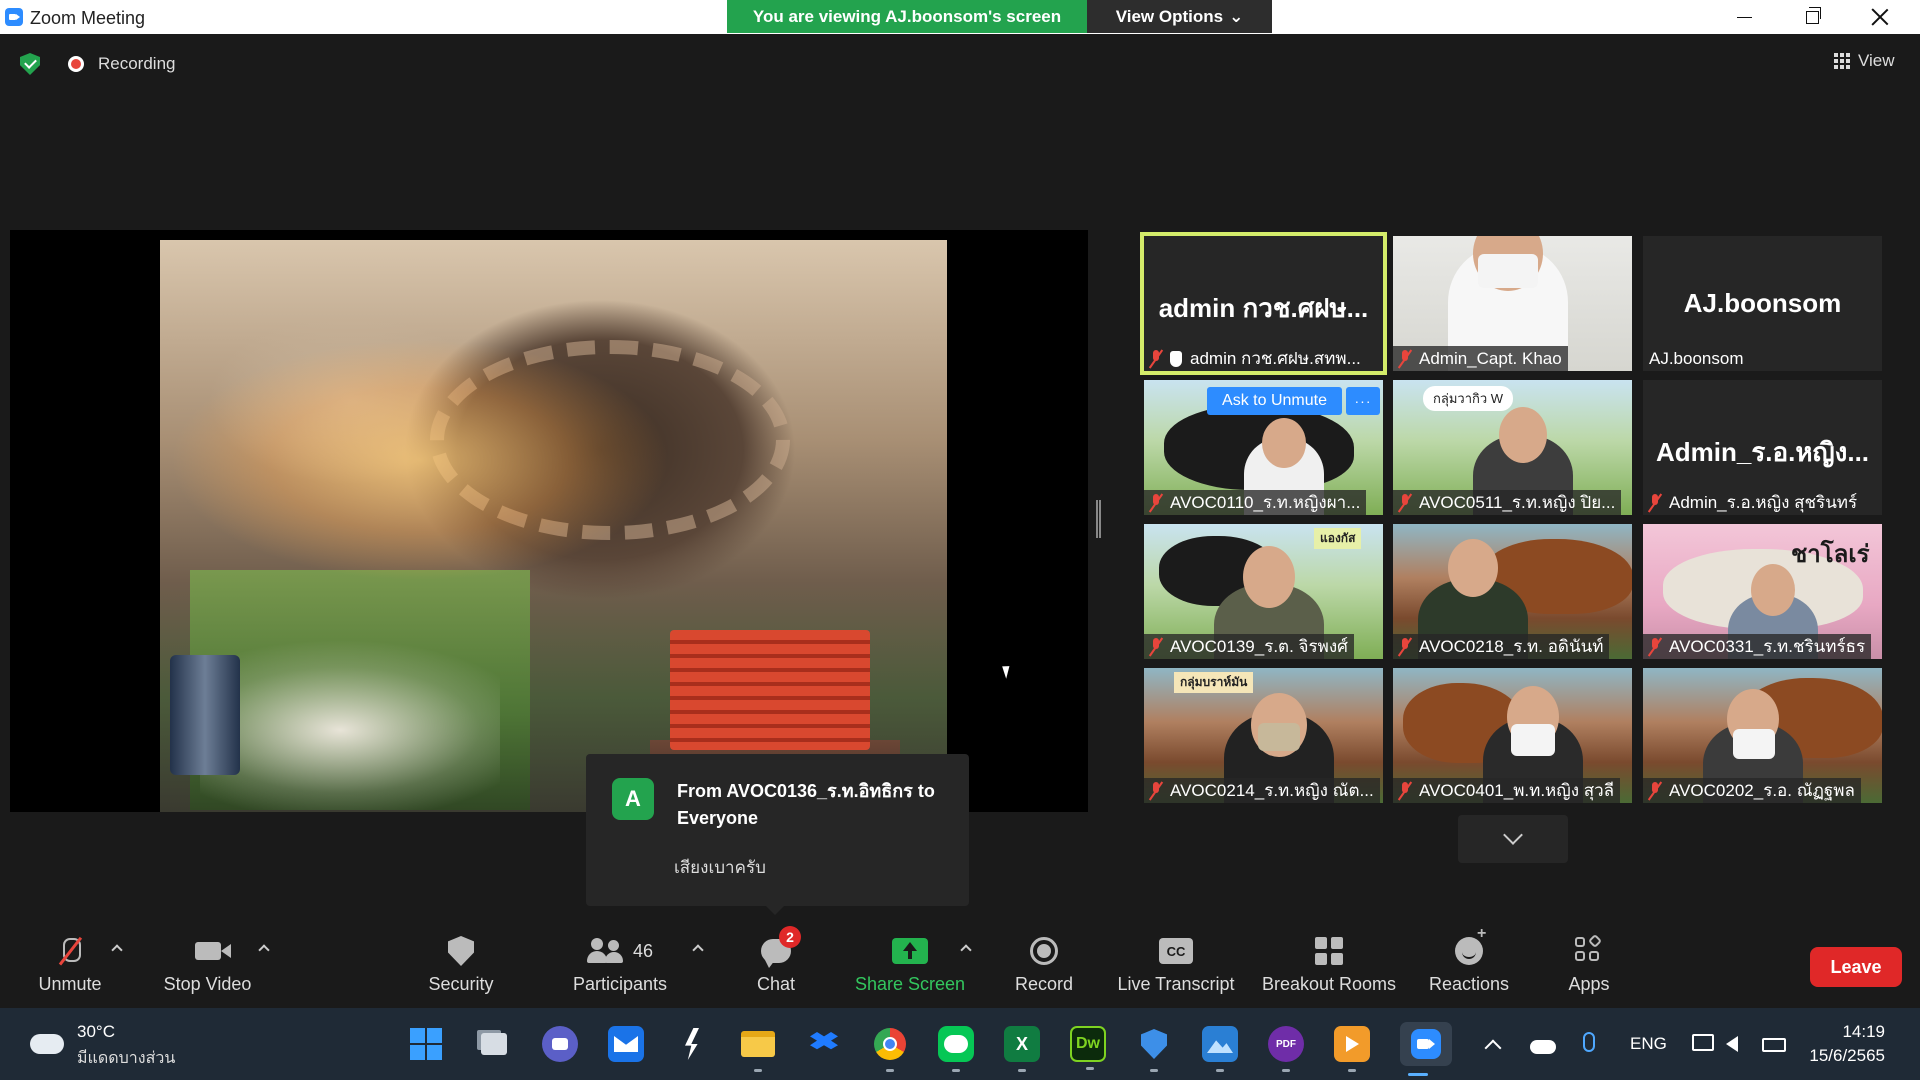  I want to click on start-button, so click(426, 1044).